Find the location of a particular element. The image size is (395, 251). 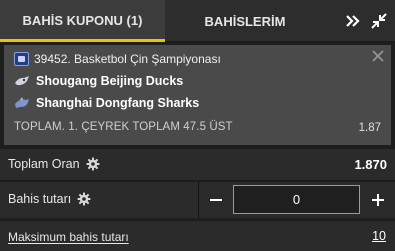

stake-row: Bahis tutarı is located at coordinates (197, 200).